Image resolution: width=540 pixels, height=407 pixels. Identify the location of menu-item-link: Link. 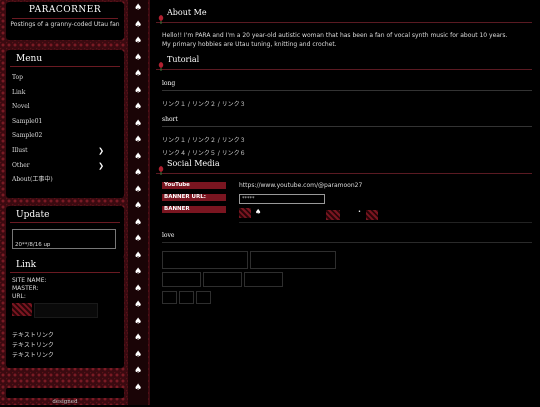
(65, 93).